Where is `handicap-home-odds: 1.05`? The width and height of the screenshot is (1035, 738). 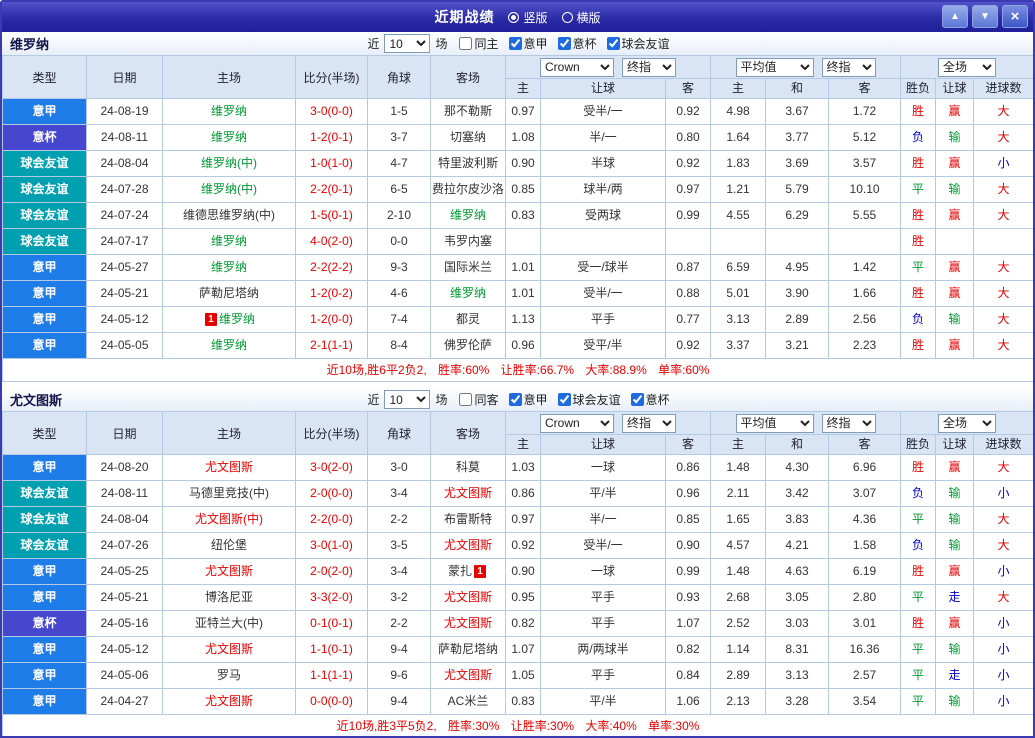 handicap-home-odds: 1.05 is located at coordinates (523, 675).